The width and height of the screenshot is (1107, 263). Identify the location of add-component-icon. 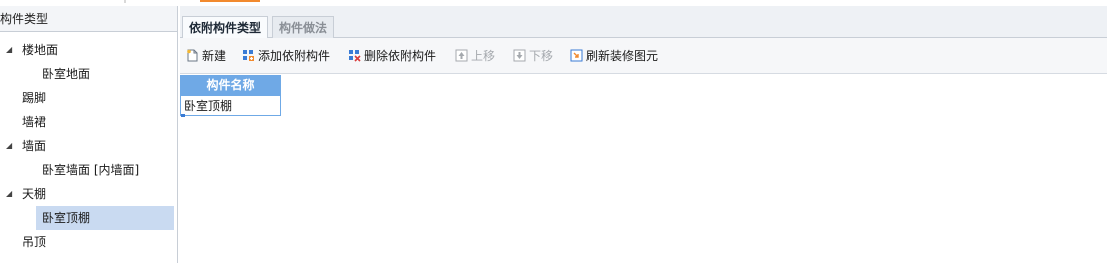
(248, 55).